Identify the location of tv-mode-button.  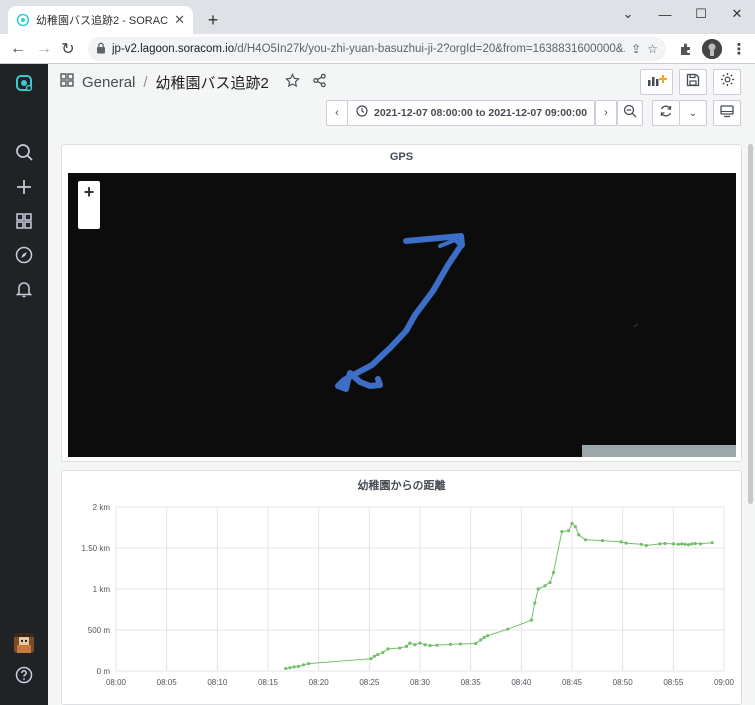
(727, 113).